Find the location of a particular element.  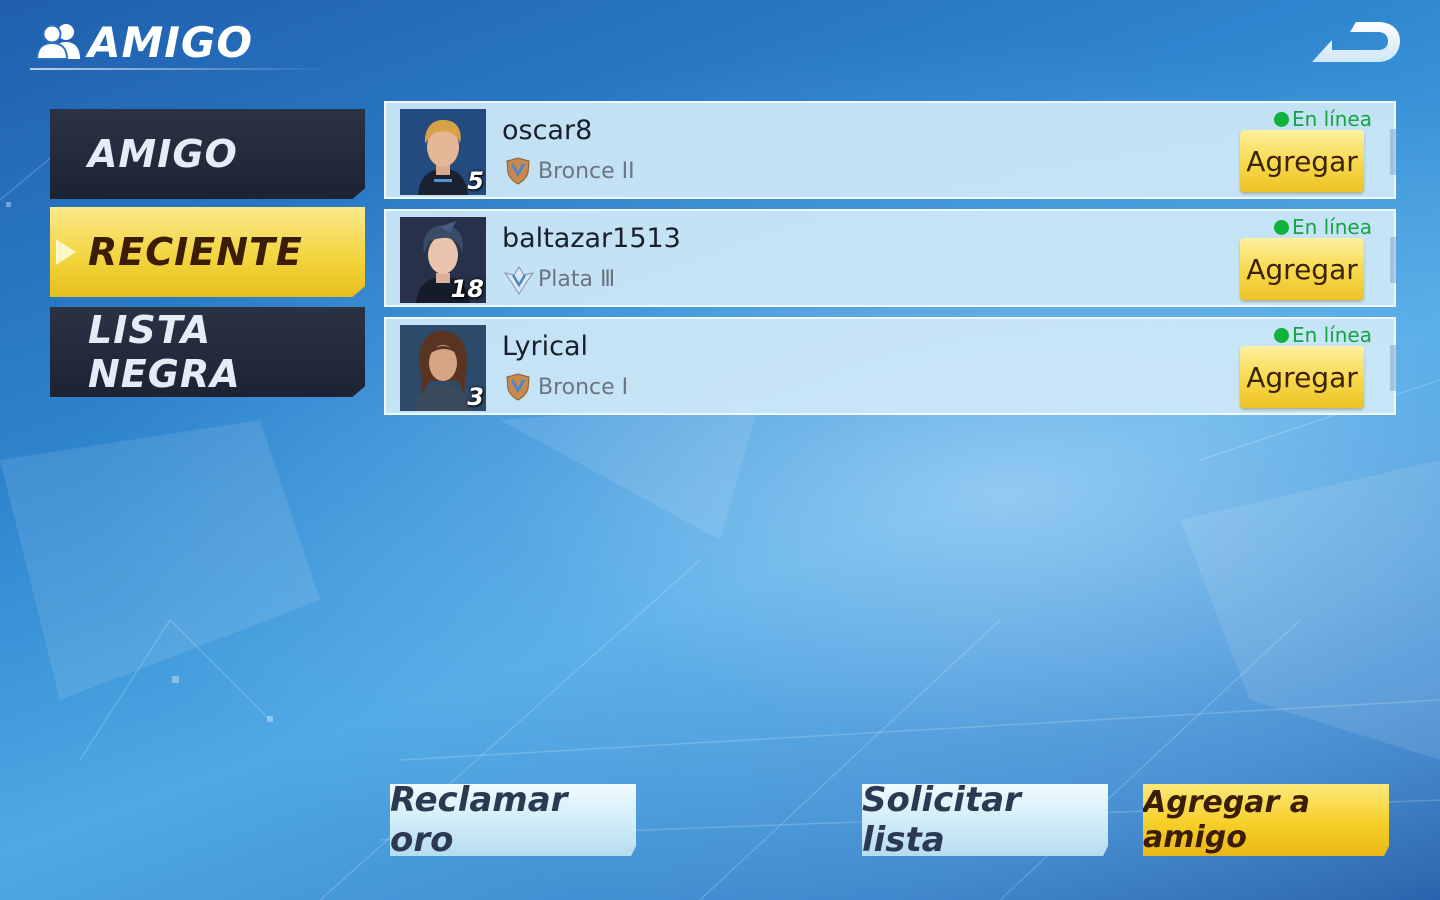

tab-lista-negra-label: LISTA NEGRA is located at coordinates (164, 352).